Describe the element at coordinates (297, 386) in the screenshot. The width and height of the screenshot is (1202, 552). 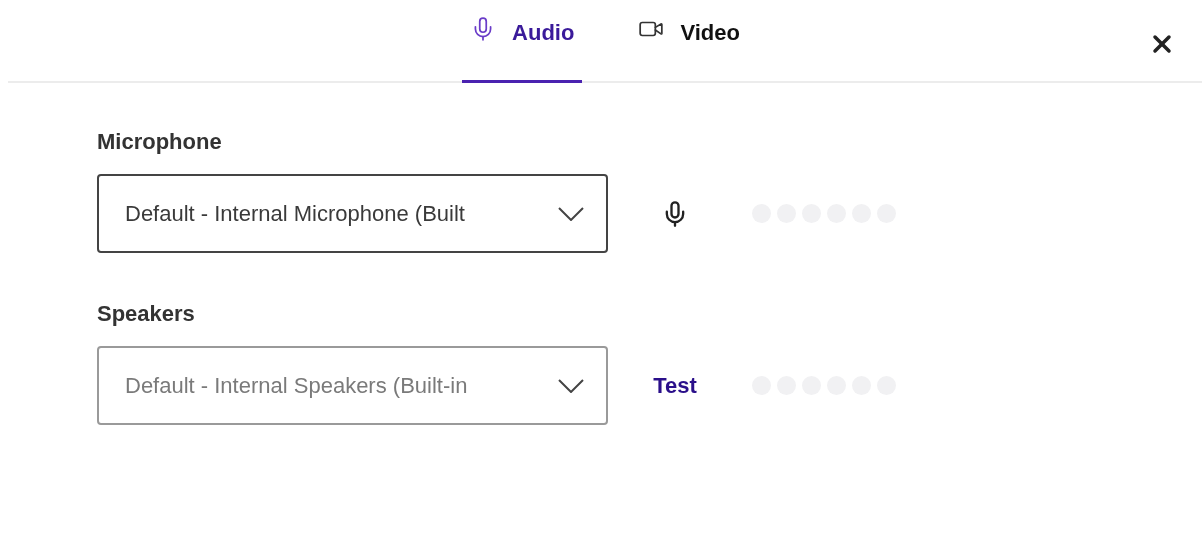
I see `select-value: Default - Internal Speakers (Built-in` at that location.